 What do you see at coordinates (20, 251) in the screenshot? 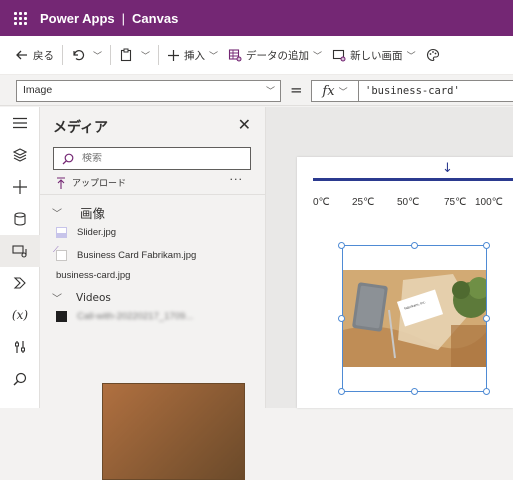
I see `media-icon` at bounding box center [20, 251].